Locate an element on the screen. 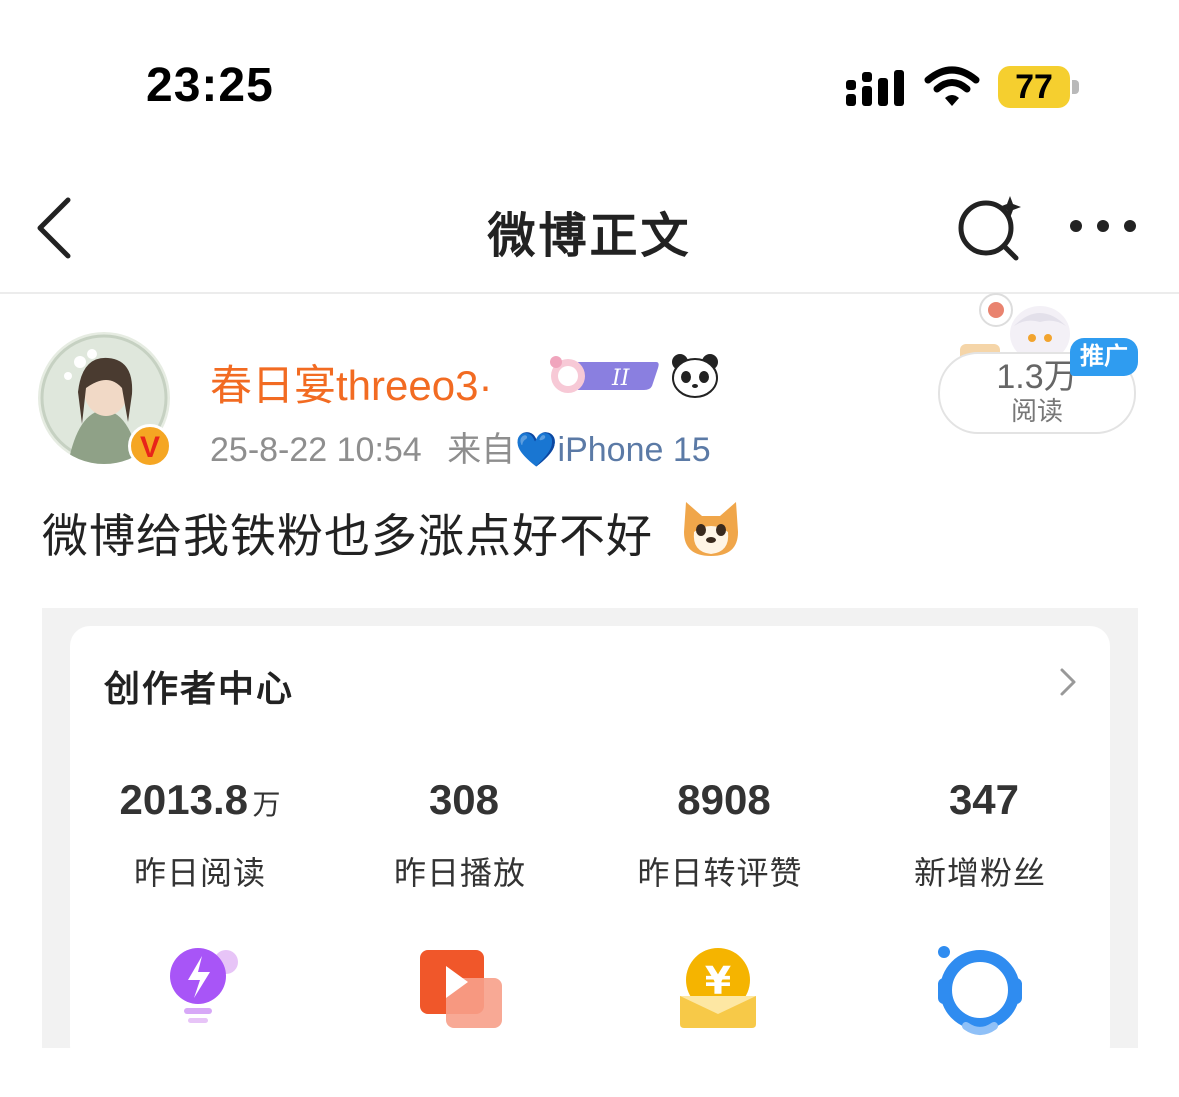 The image size is (1179, 1097). status-time: 23:25 is located at coordinates (210, 85).